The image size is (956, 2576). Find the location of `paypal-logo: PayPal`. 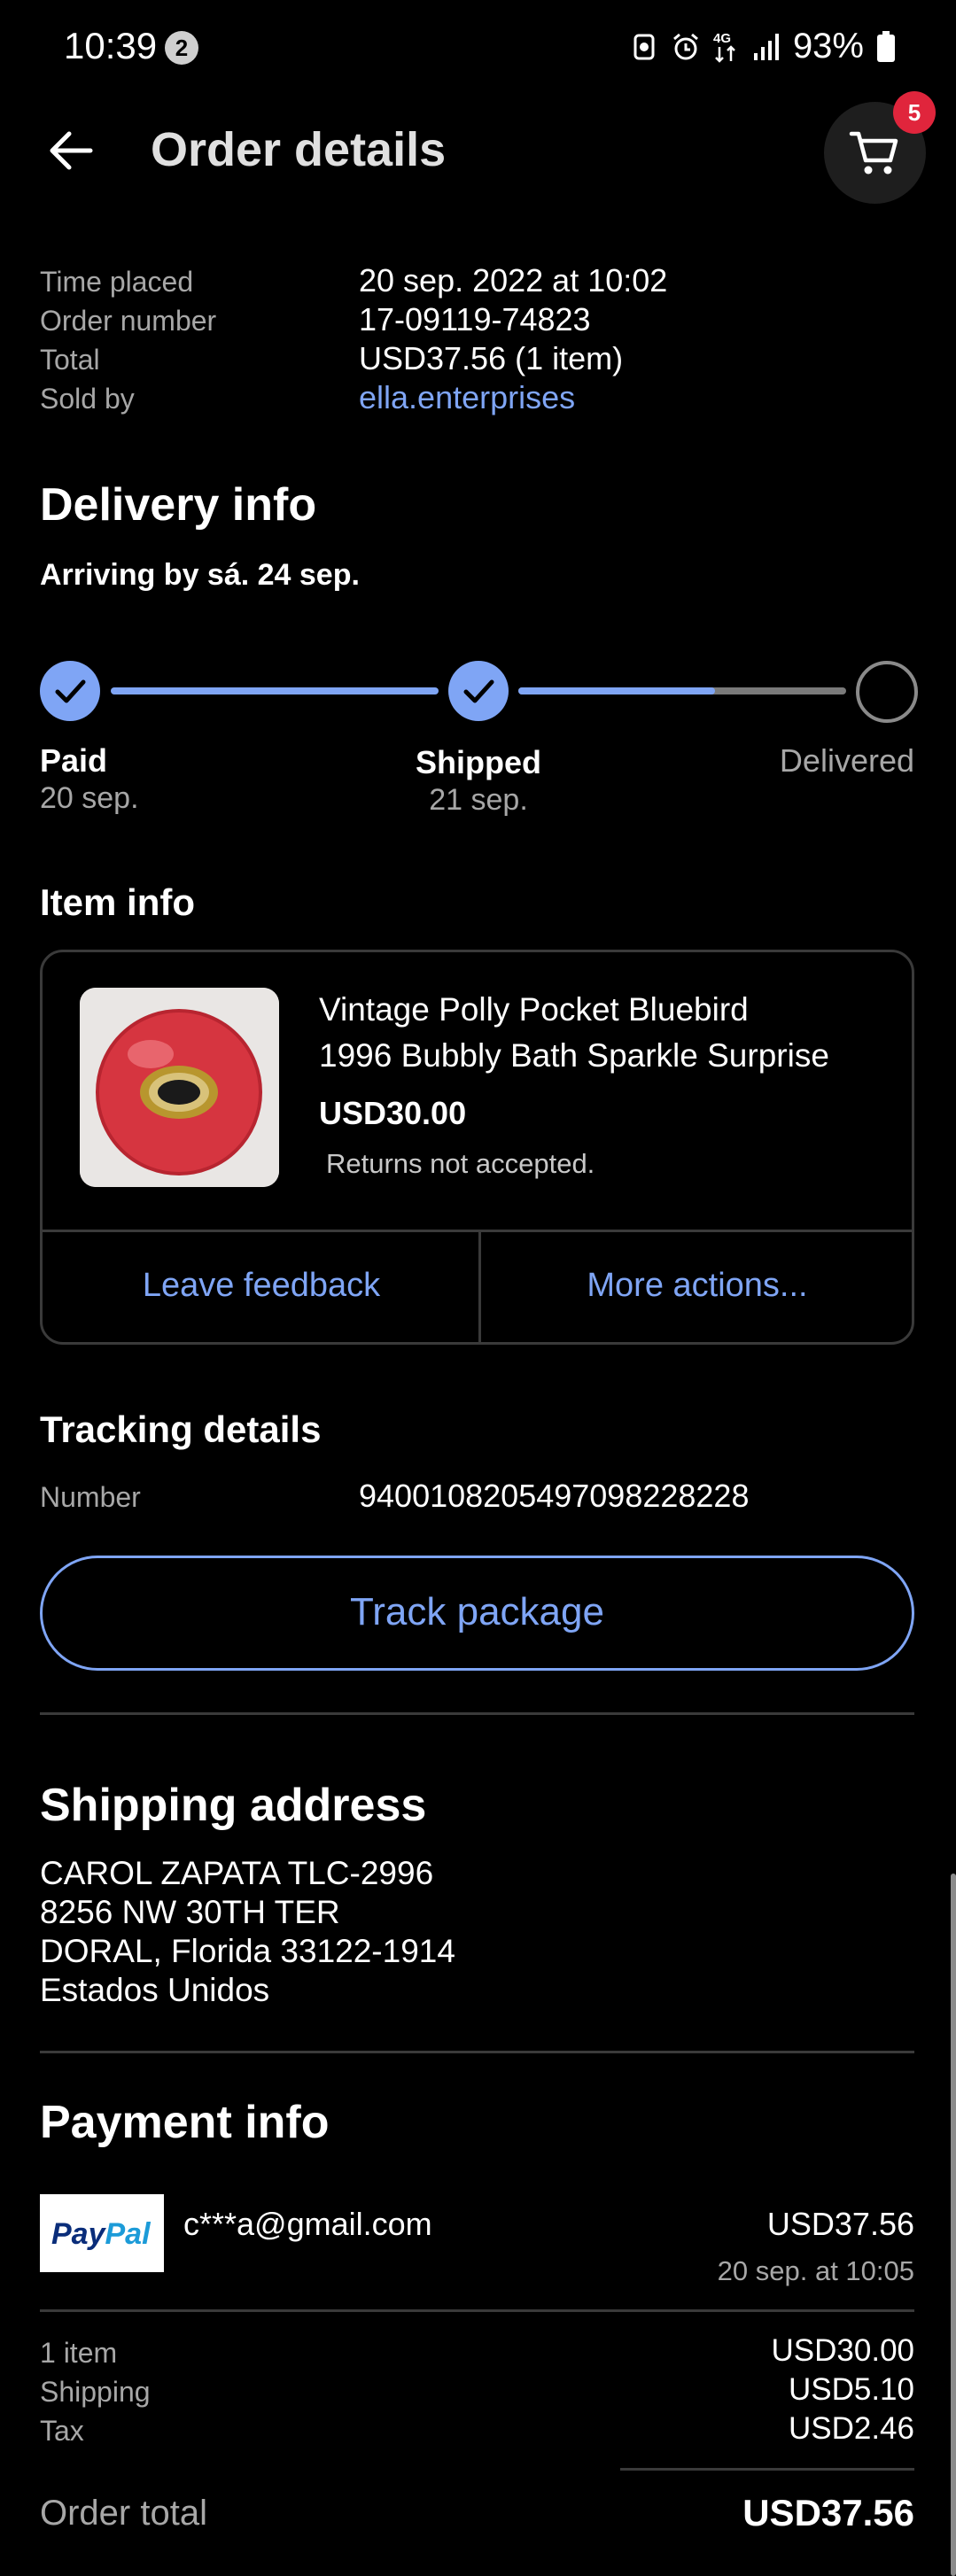

paypal-logo: PayPal is located at coordinates (102, 2233).